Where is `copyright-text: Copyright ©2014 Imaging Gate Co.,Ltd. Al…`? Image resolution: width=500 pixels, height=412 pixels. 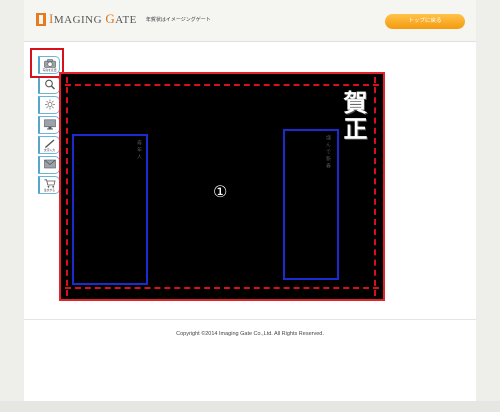
copyright-text: Copyright ©2014 Imaging Gate Co.,Ltd. Al… is located at coordinates (250, 334).